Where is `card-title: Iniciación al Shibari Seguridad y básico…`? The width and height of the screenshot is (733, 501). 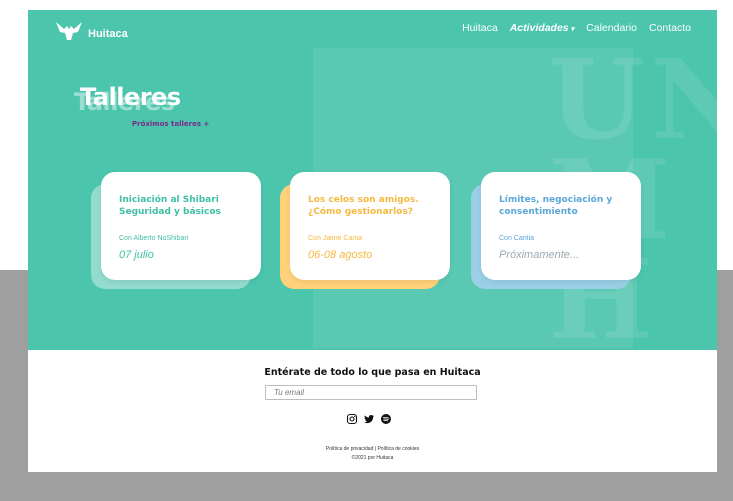 card-title: Iniciación al Shibari Seguridad y básico… is located at coordinates (170, 206).